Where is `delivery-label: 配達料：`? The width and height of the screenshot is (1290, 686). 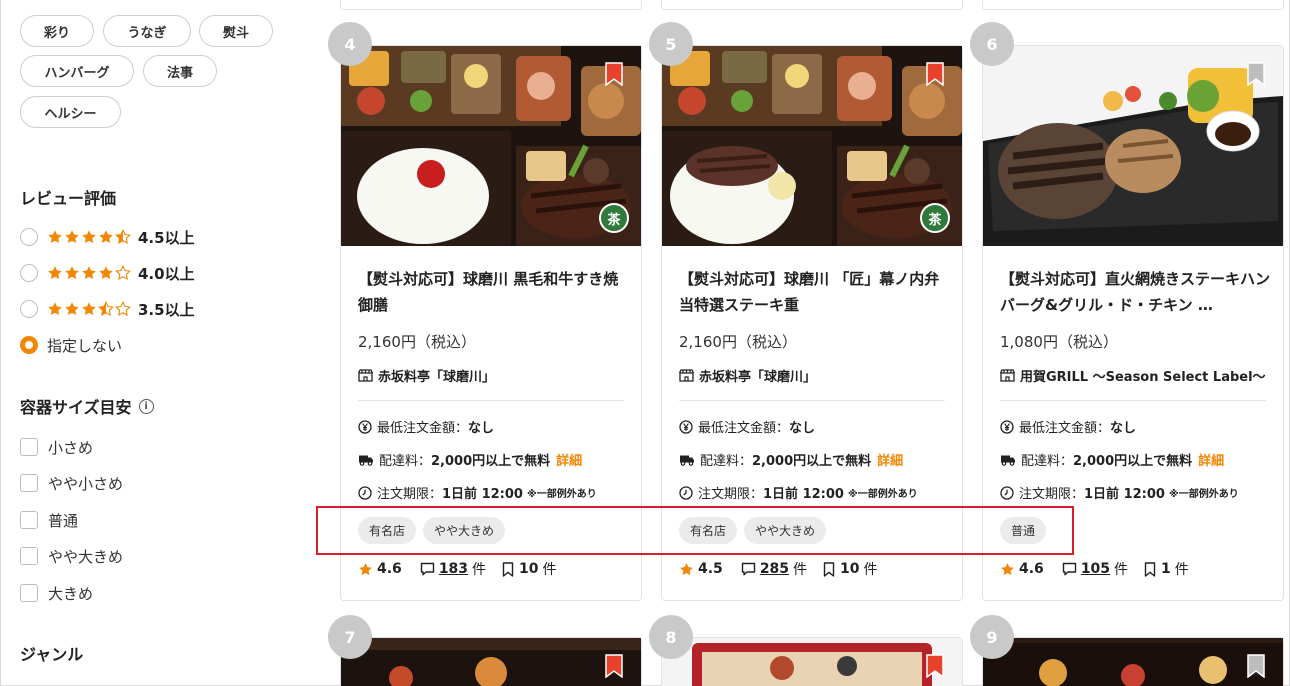
delivery-label: 配達料： is located at coordinates (1047, 461).